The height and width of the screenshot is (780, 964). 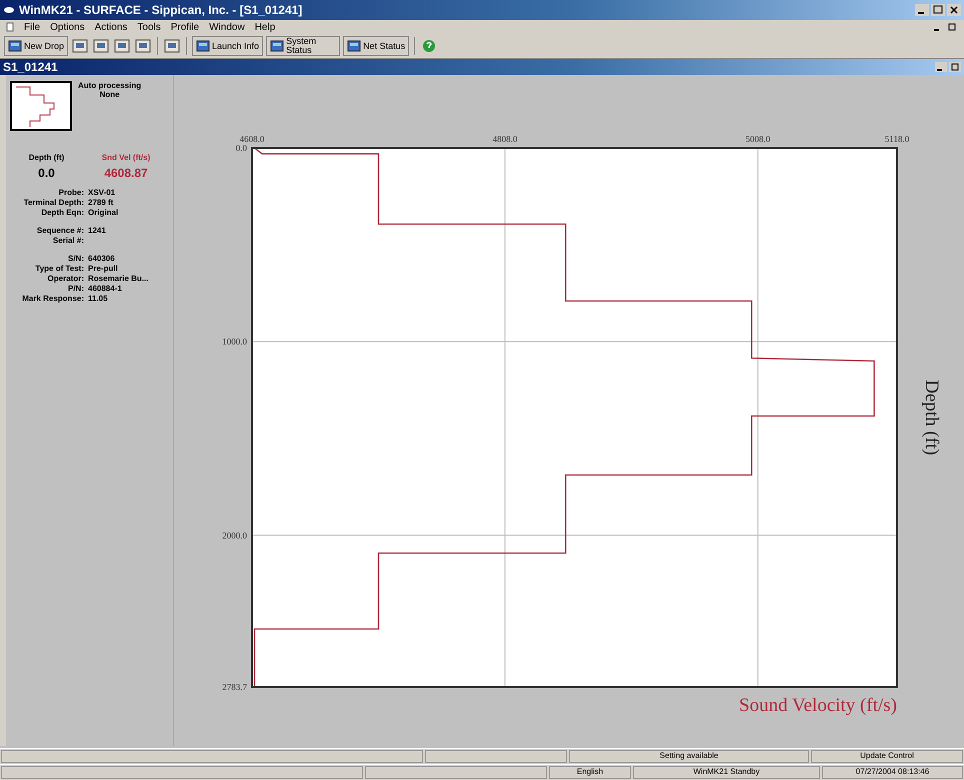 What do you see at coordinates (71, 193) in the screenshot?
I see `field-label: Probe:` at bounding box center [71, 193].